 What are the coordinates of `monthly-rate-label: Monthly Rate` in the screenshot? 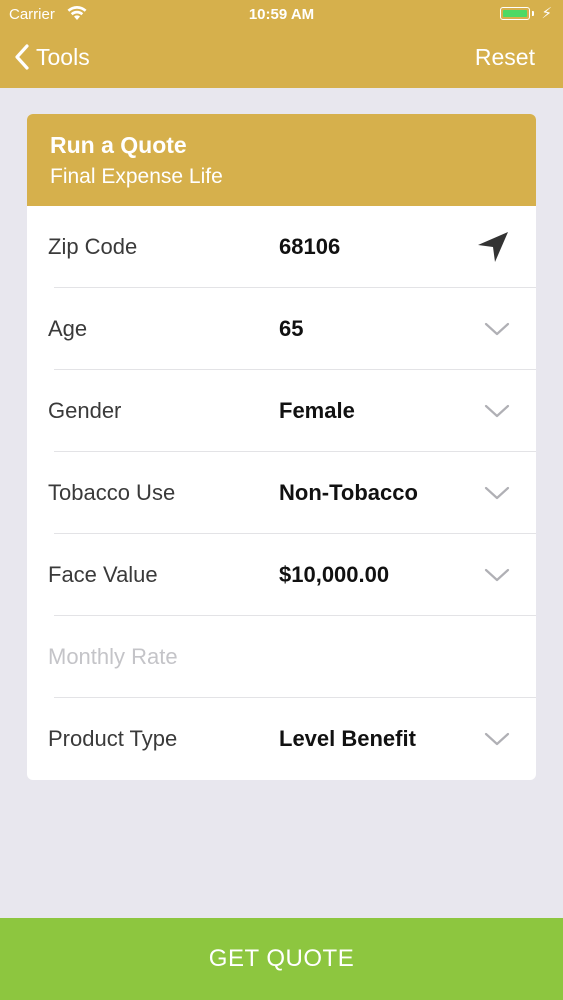 It's located at (113, 656).